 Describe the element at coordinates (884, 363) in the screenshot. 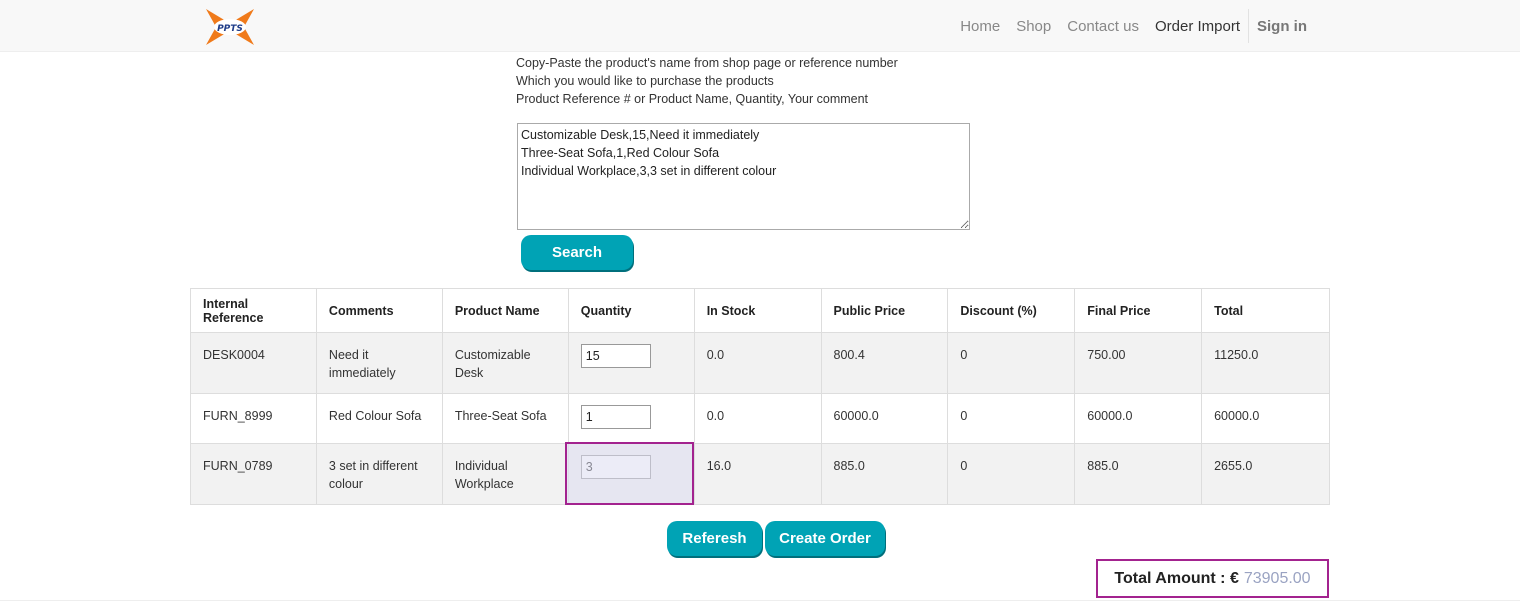

I see `cell-public-price: 800.4` at that location.